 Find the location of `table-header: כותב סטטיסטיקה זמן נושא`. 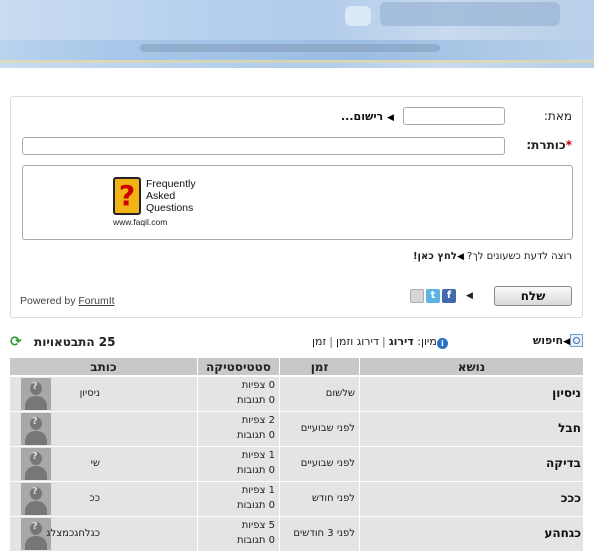

table-header: כותב סטטיסטיקה זמן נושא is located at coordinates (296, 367).